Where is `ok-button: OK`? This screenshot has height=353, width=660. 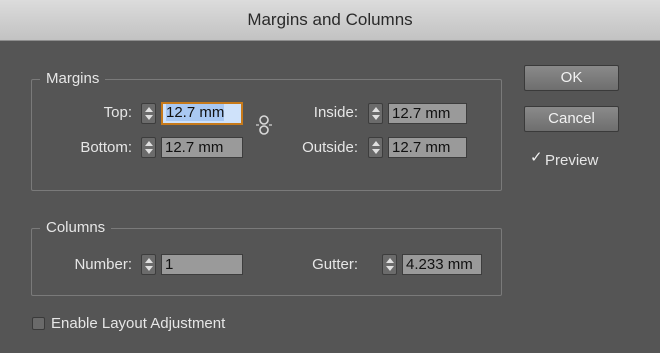
ok-button: OK is located at coordinates (571, 78).